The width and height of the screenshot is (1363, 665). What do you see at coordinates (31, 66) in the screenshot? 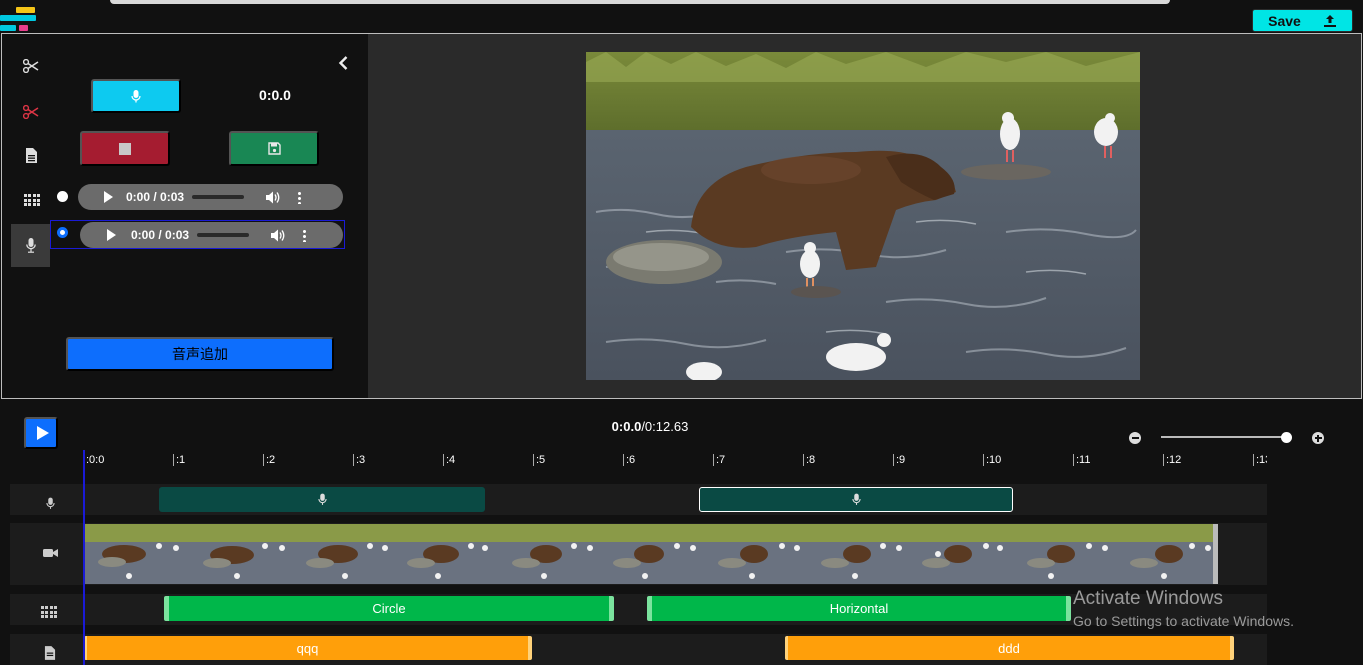
I see `cut-icon` at bounding box center [31, 66].